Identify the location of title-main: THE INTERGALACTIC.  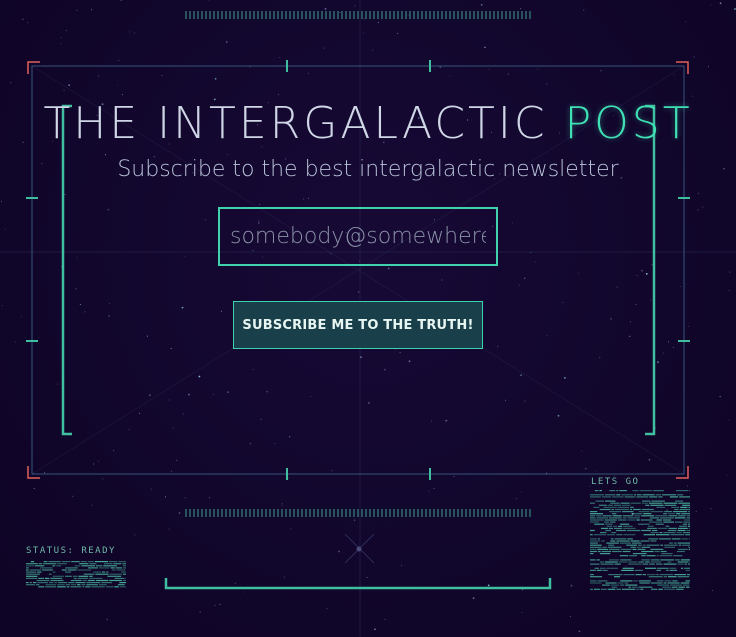
(304, 123).